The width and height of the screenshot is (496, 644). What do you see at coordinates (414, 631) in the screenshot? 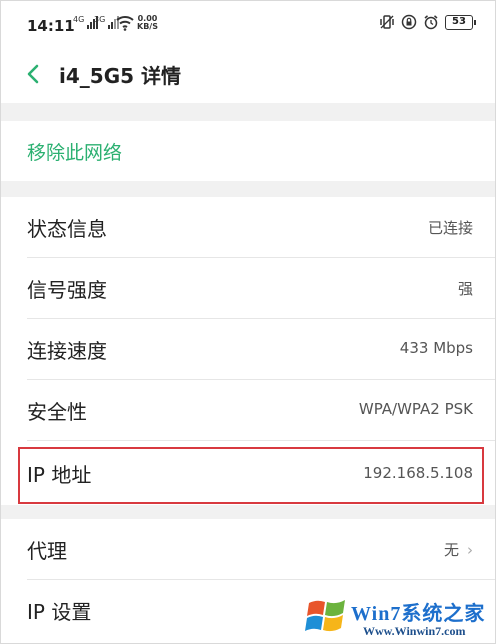
I see `watermark-url: Www.Winwin7.com` at bounding box center [414, 631].